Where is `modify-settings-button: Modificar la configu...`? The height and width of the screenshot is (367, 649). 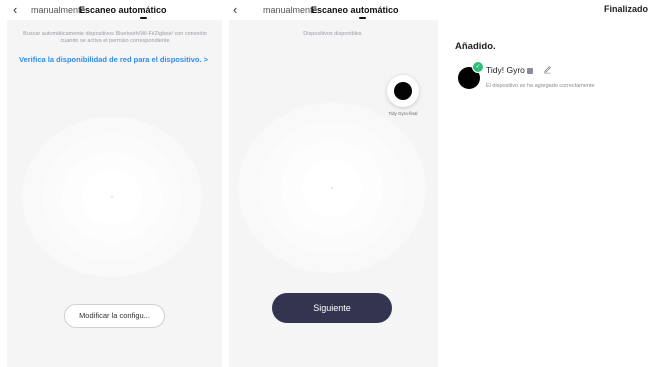
modify-settings-button: Modificar la configu... is located at coordinates (114, 316).